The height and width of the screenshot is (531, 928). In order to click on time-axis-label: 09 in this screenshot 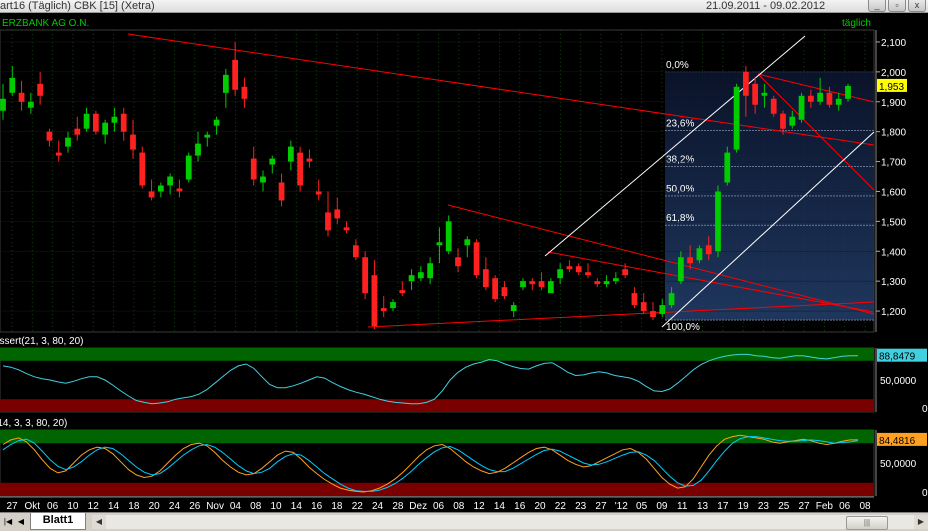, I will do `click(662, 506)`.